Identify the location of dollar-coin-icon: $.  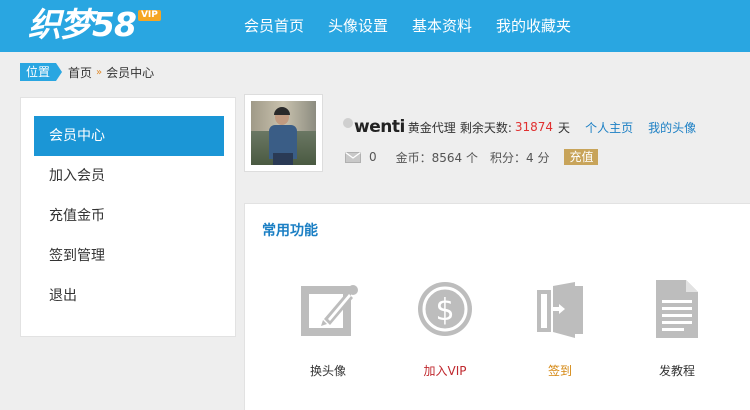
(445, 309).